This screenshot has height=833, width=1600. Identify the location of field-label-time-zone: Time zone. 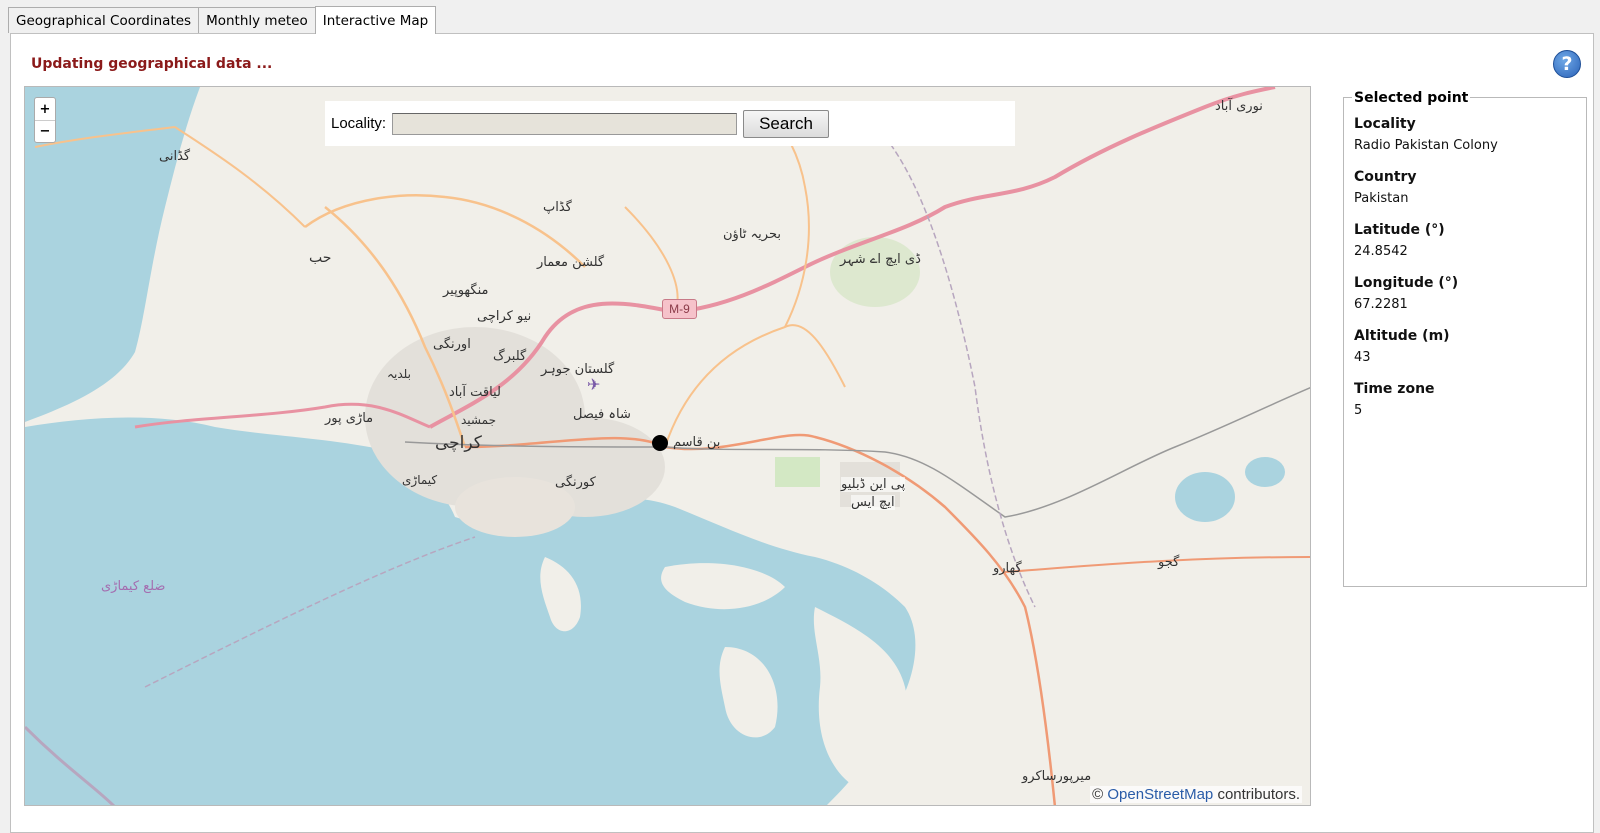
(1394, 389).